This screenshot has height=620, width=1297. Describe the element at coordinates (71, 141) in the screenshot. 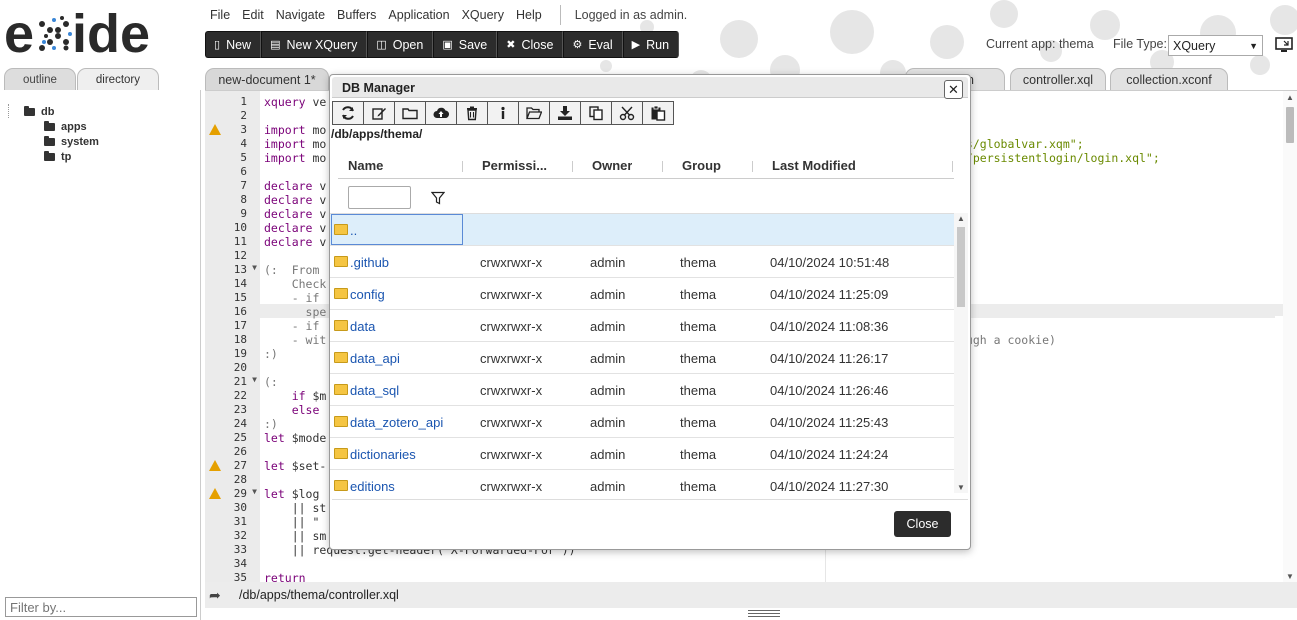

I see `tree-node-system: system` at that location.